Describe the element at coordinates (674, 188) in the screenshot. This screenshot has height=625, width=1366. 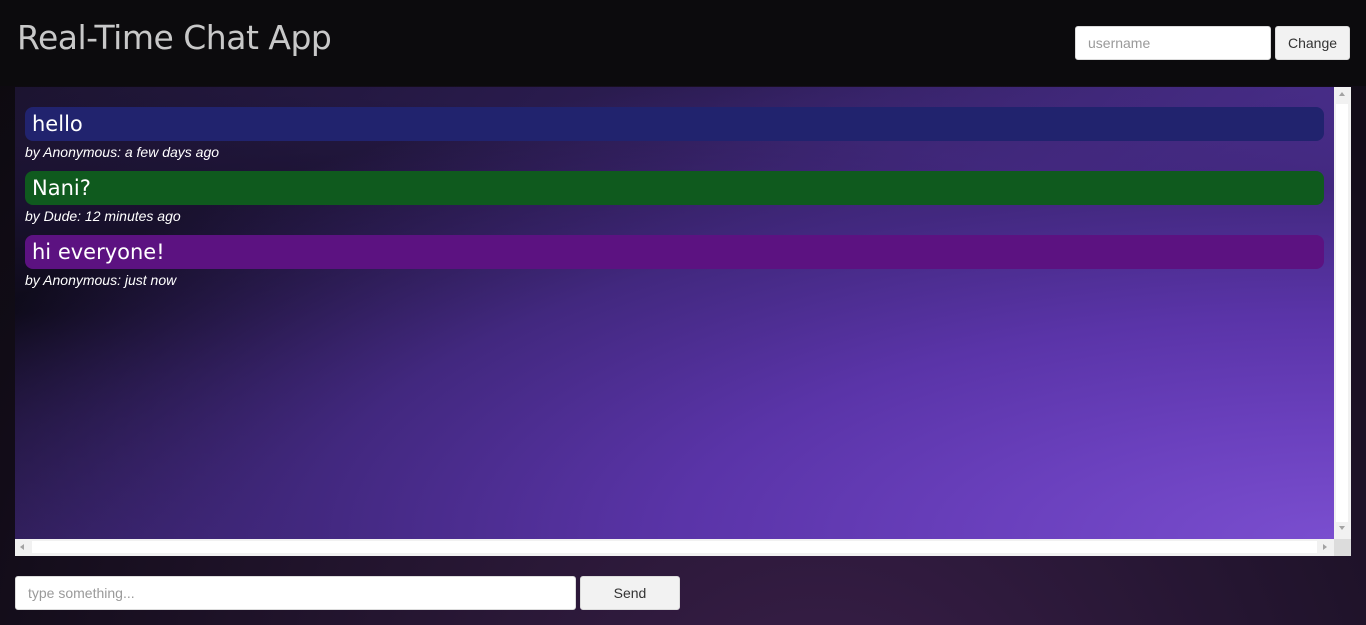
I see `message-bubble: Nani?` at that location.